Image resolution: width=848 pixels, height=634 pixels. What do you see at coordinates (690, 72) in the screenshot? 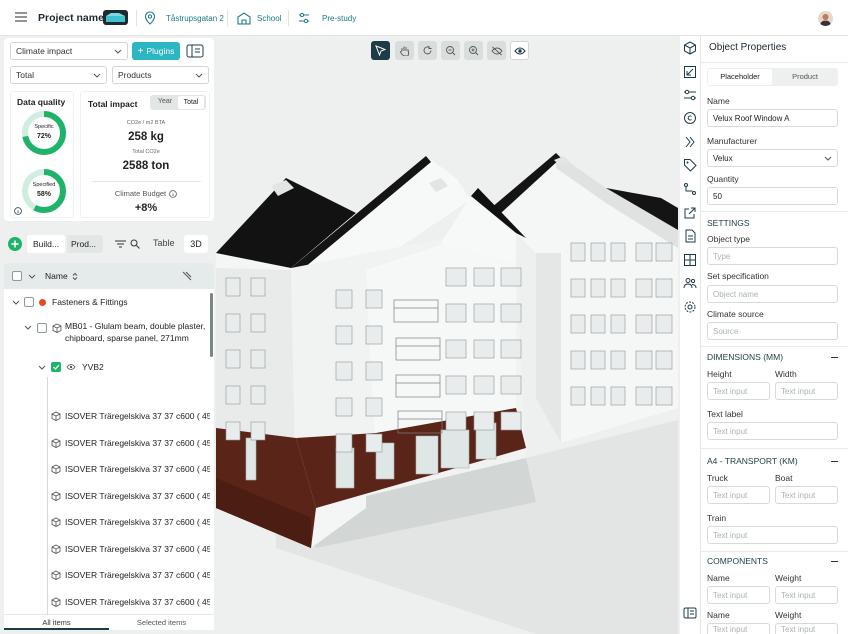
I see `import-icon` at bounding box center [690, 72].